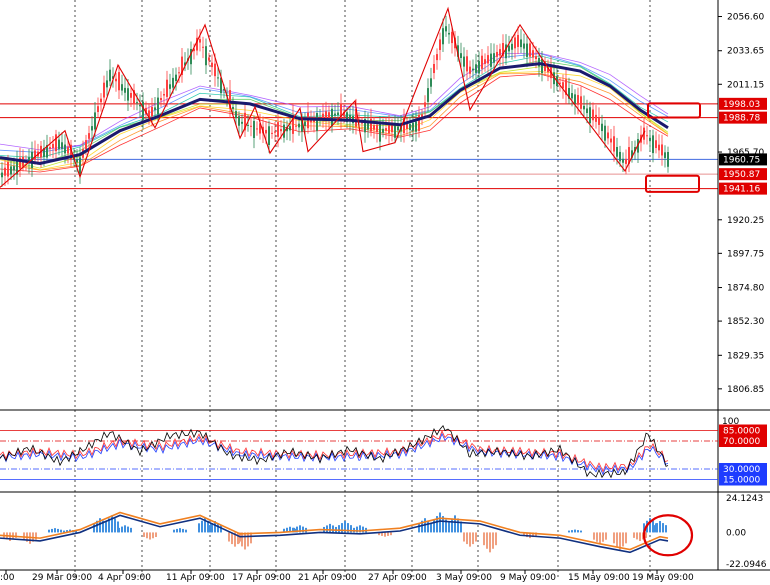 This screenshot has height=585, width=770. Describe the element at coordinates (741, 481) in the screenshot. I see `rsi-level-tag: 15.0000` at that location.